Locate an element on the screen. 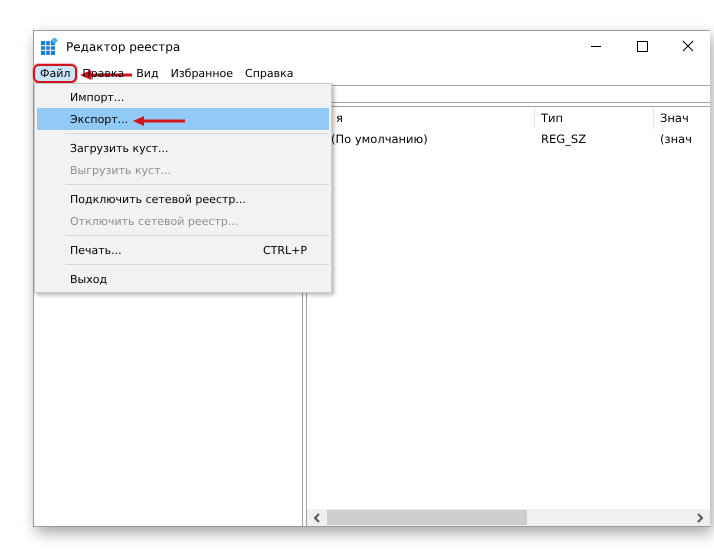  shortcut-label: CTRL+P is located at coordinates (284, 250).